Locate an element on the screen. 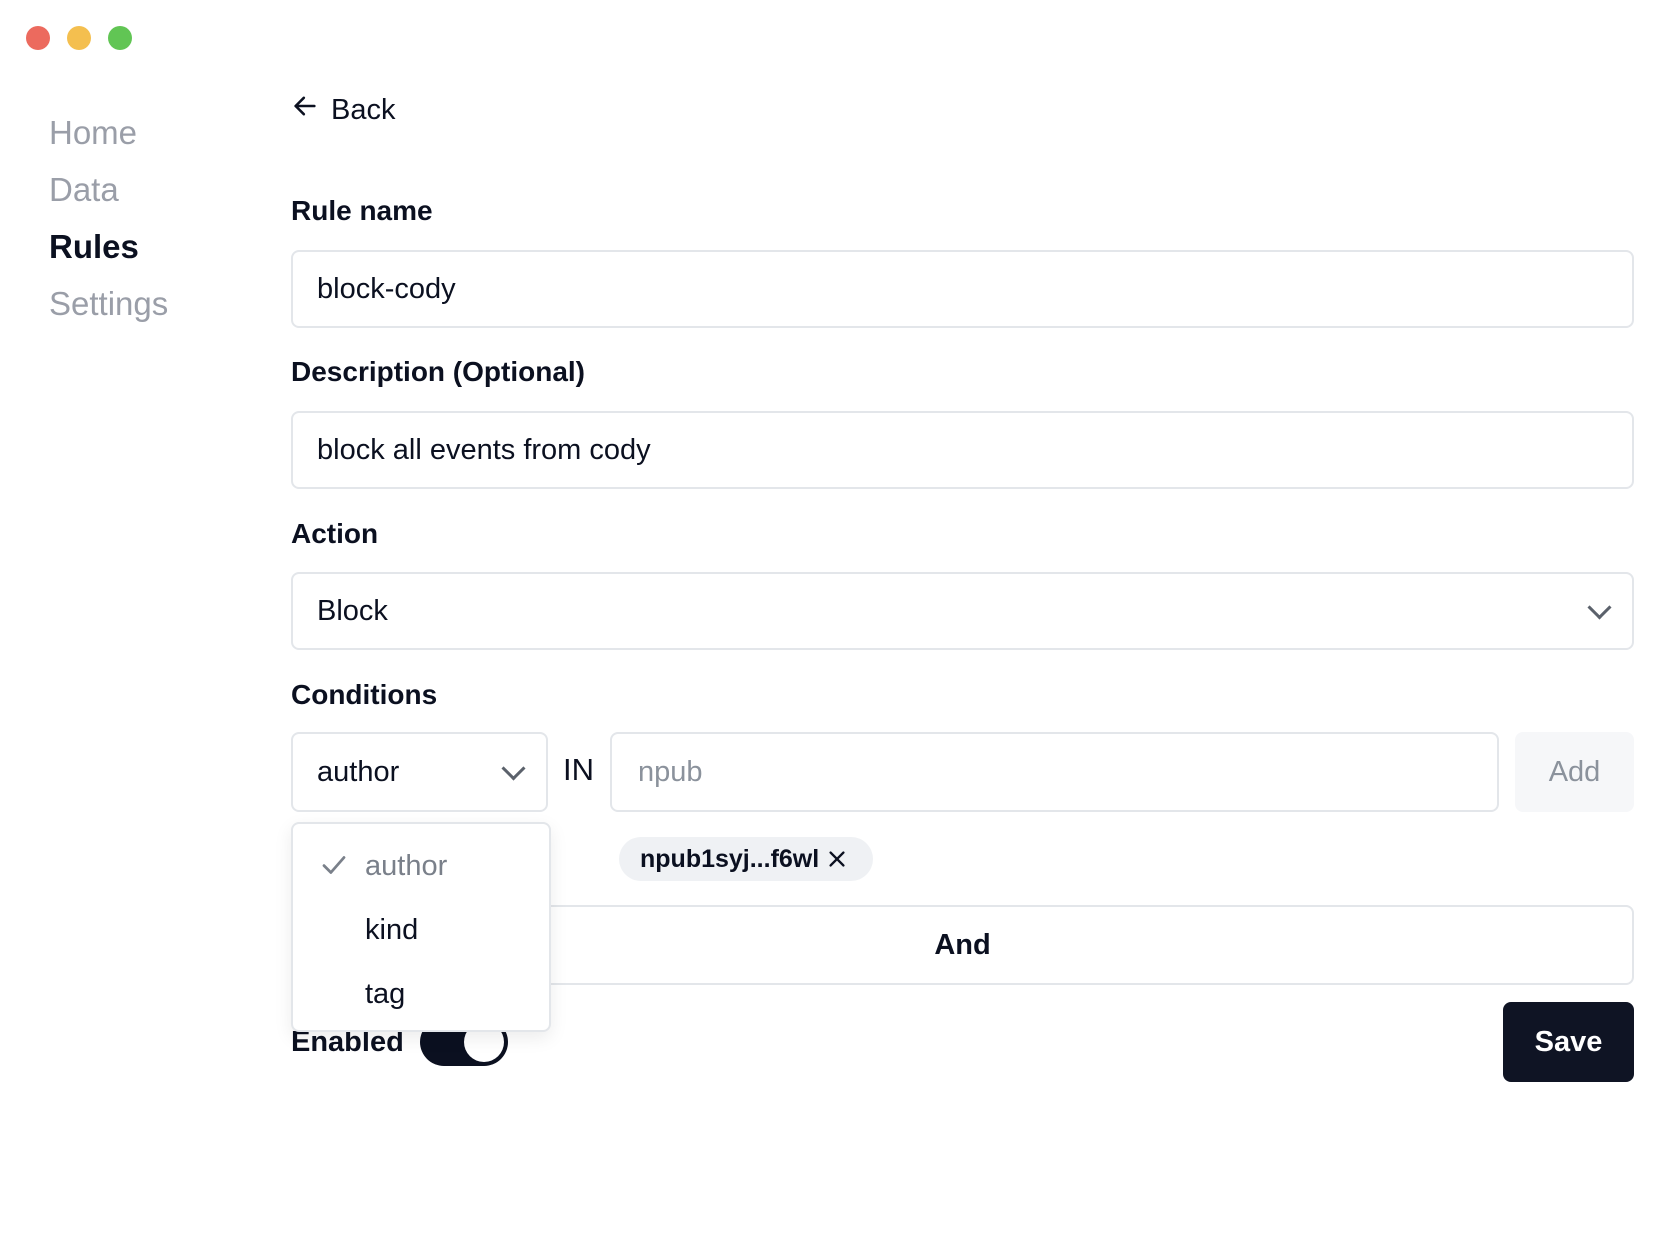  sidebar: Home Data Rules Settings is located at coordinates (108, 218).